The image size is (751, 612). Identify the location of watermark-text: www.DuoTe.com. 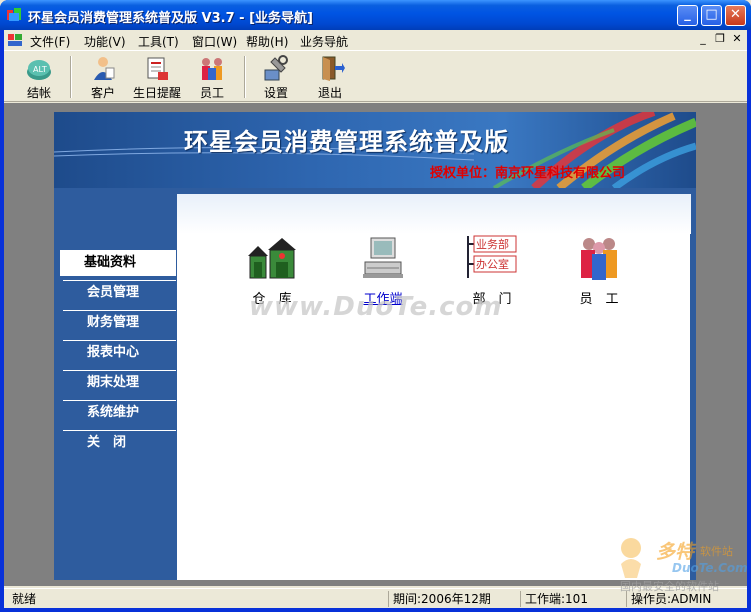
(376, 307).